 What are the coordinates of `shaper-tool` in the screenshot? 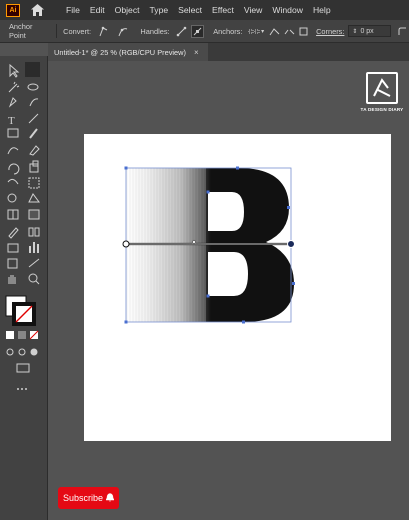 It's located at (13, 150).